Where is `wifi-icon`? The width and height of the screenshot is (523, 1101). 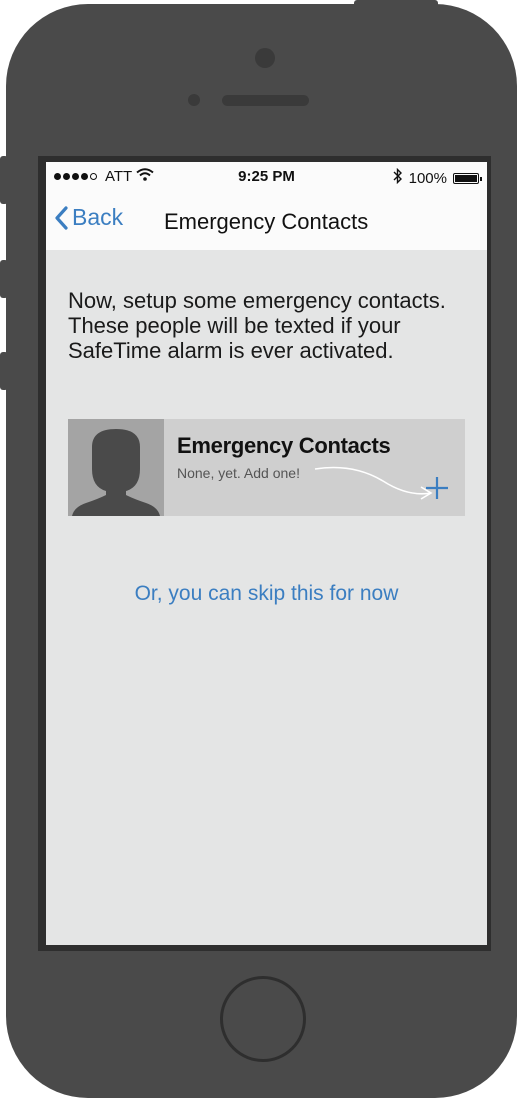
wifi-icon is located at coordinates (145, 176).